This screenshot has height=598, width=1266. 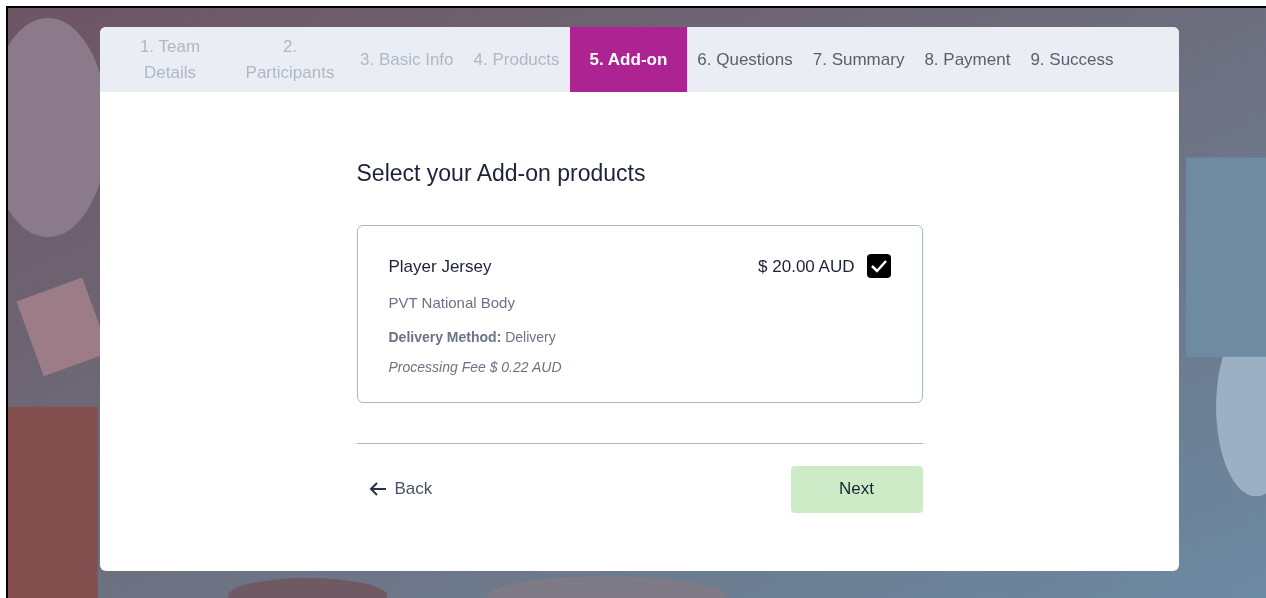 I want to click on processing-fee: Processing Fee $ 0.22 AUD, so click(x=475, y=367).